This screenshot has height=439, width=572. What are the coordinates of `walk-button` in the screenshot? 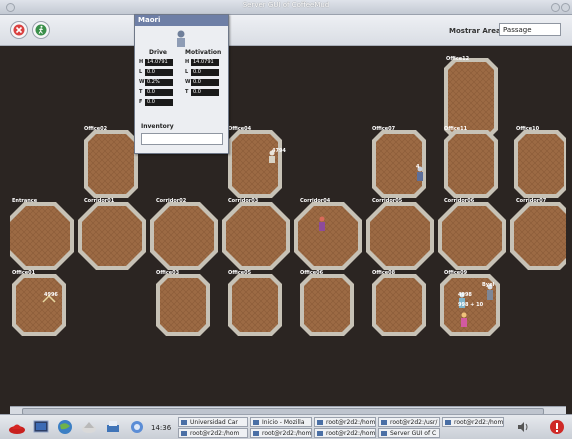 It's located at (41, 30).